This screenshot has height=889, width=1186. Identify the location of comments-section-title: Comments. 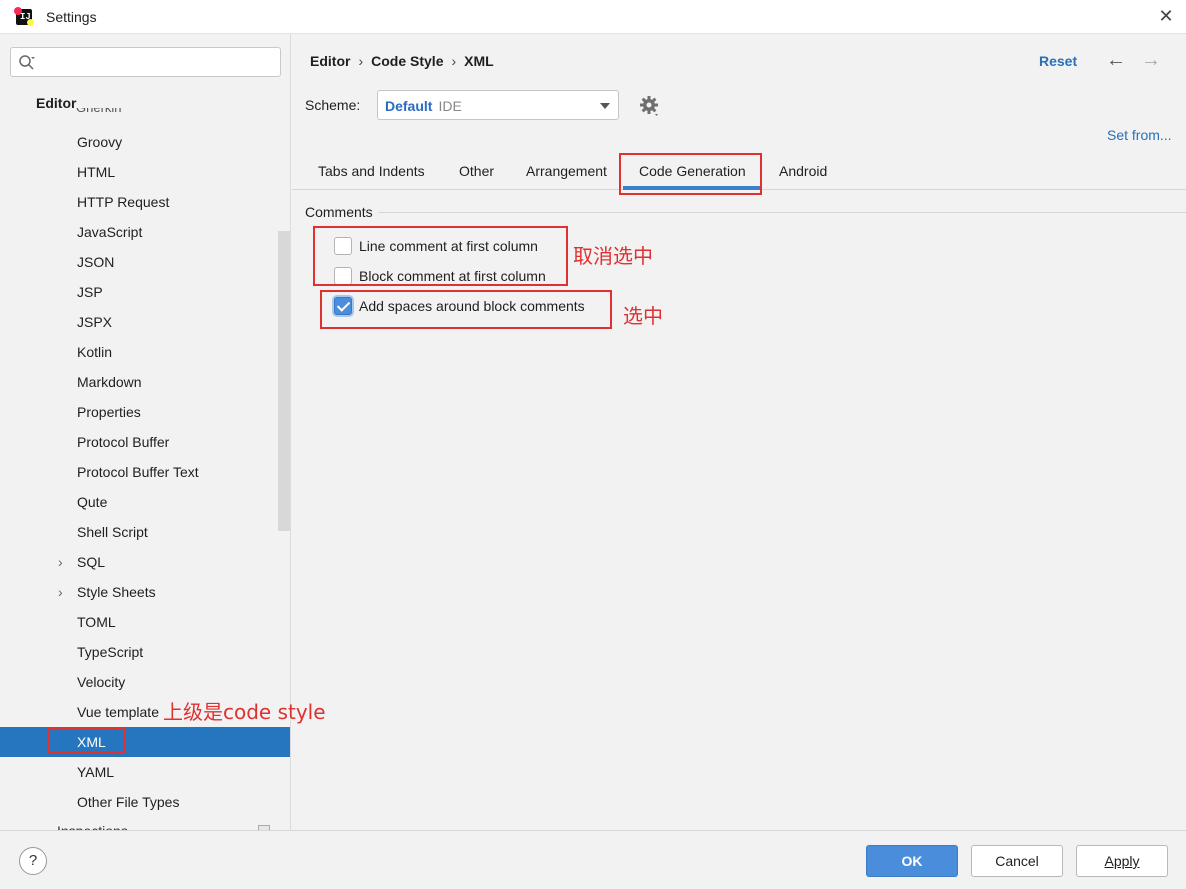
(339, 212).